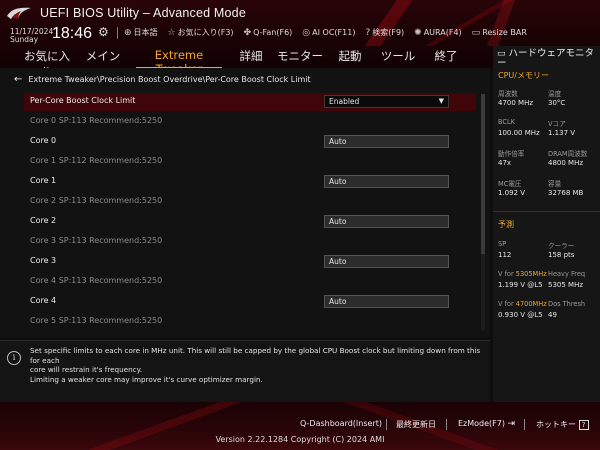 This screenshot has height=450, width=600. Describe the element at coordinates (416, 424) in the screenshot. I see `last-modified-button: 最終更新日` at that location.